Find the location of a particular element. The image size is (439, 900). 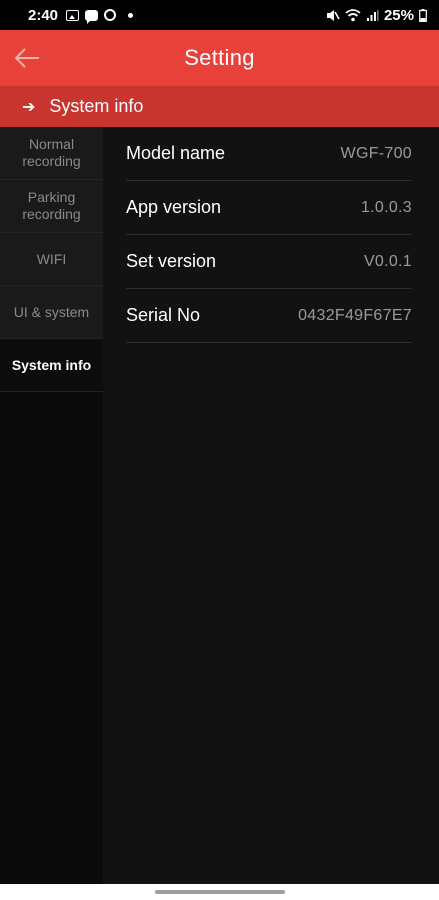

sidebar-item-label: Parking recording is located at coordinates (51, 205).